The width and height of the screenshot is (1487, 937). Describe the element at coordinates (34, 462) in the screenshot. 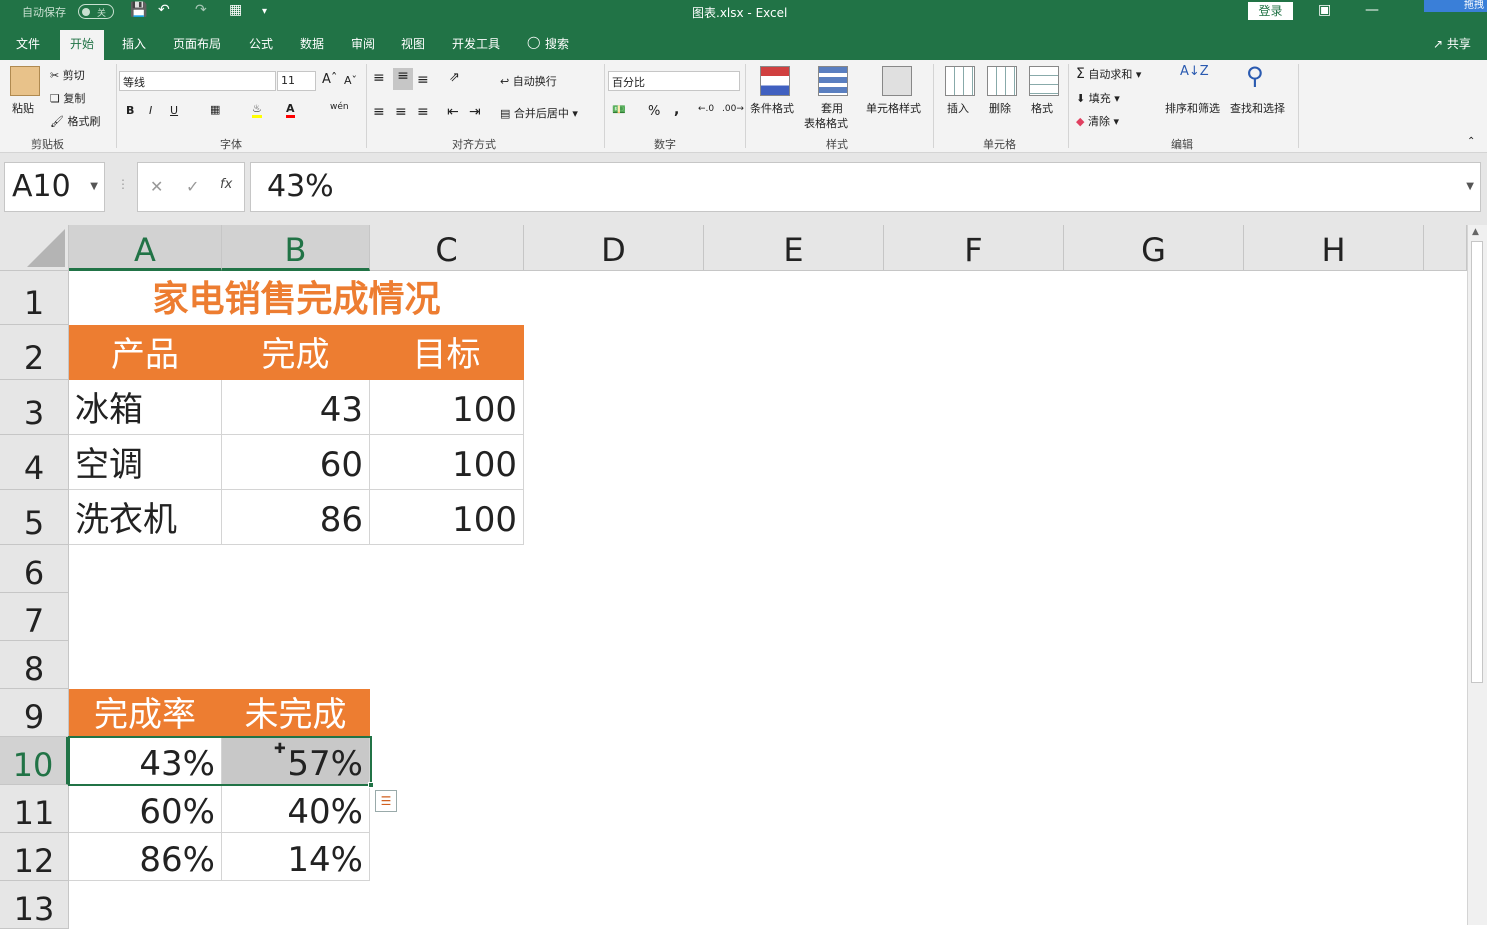

I see `row-header-4: 4` at that location.